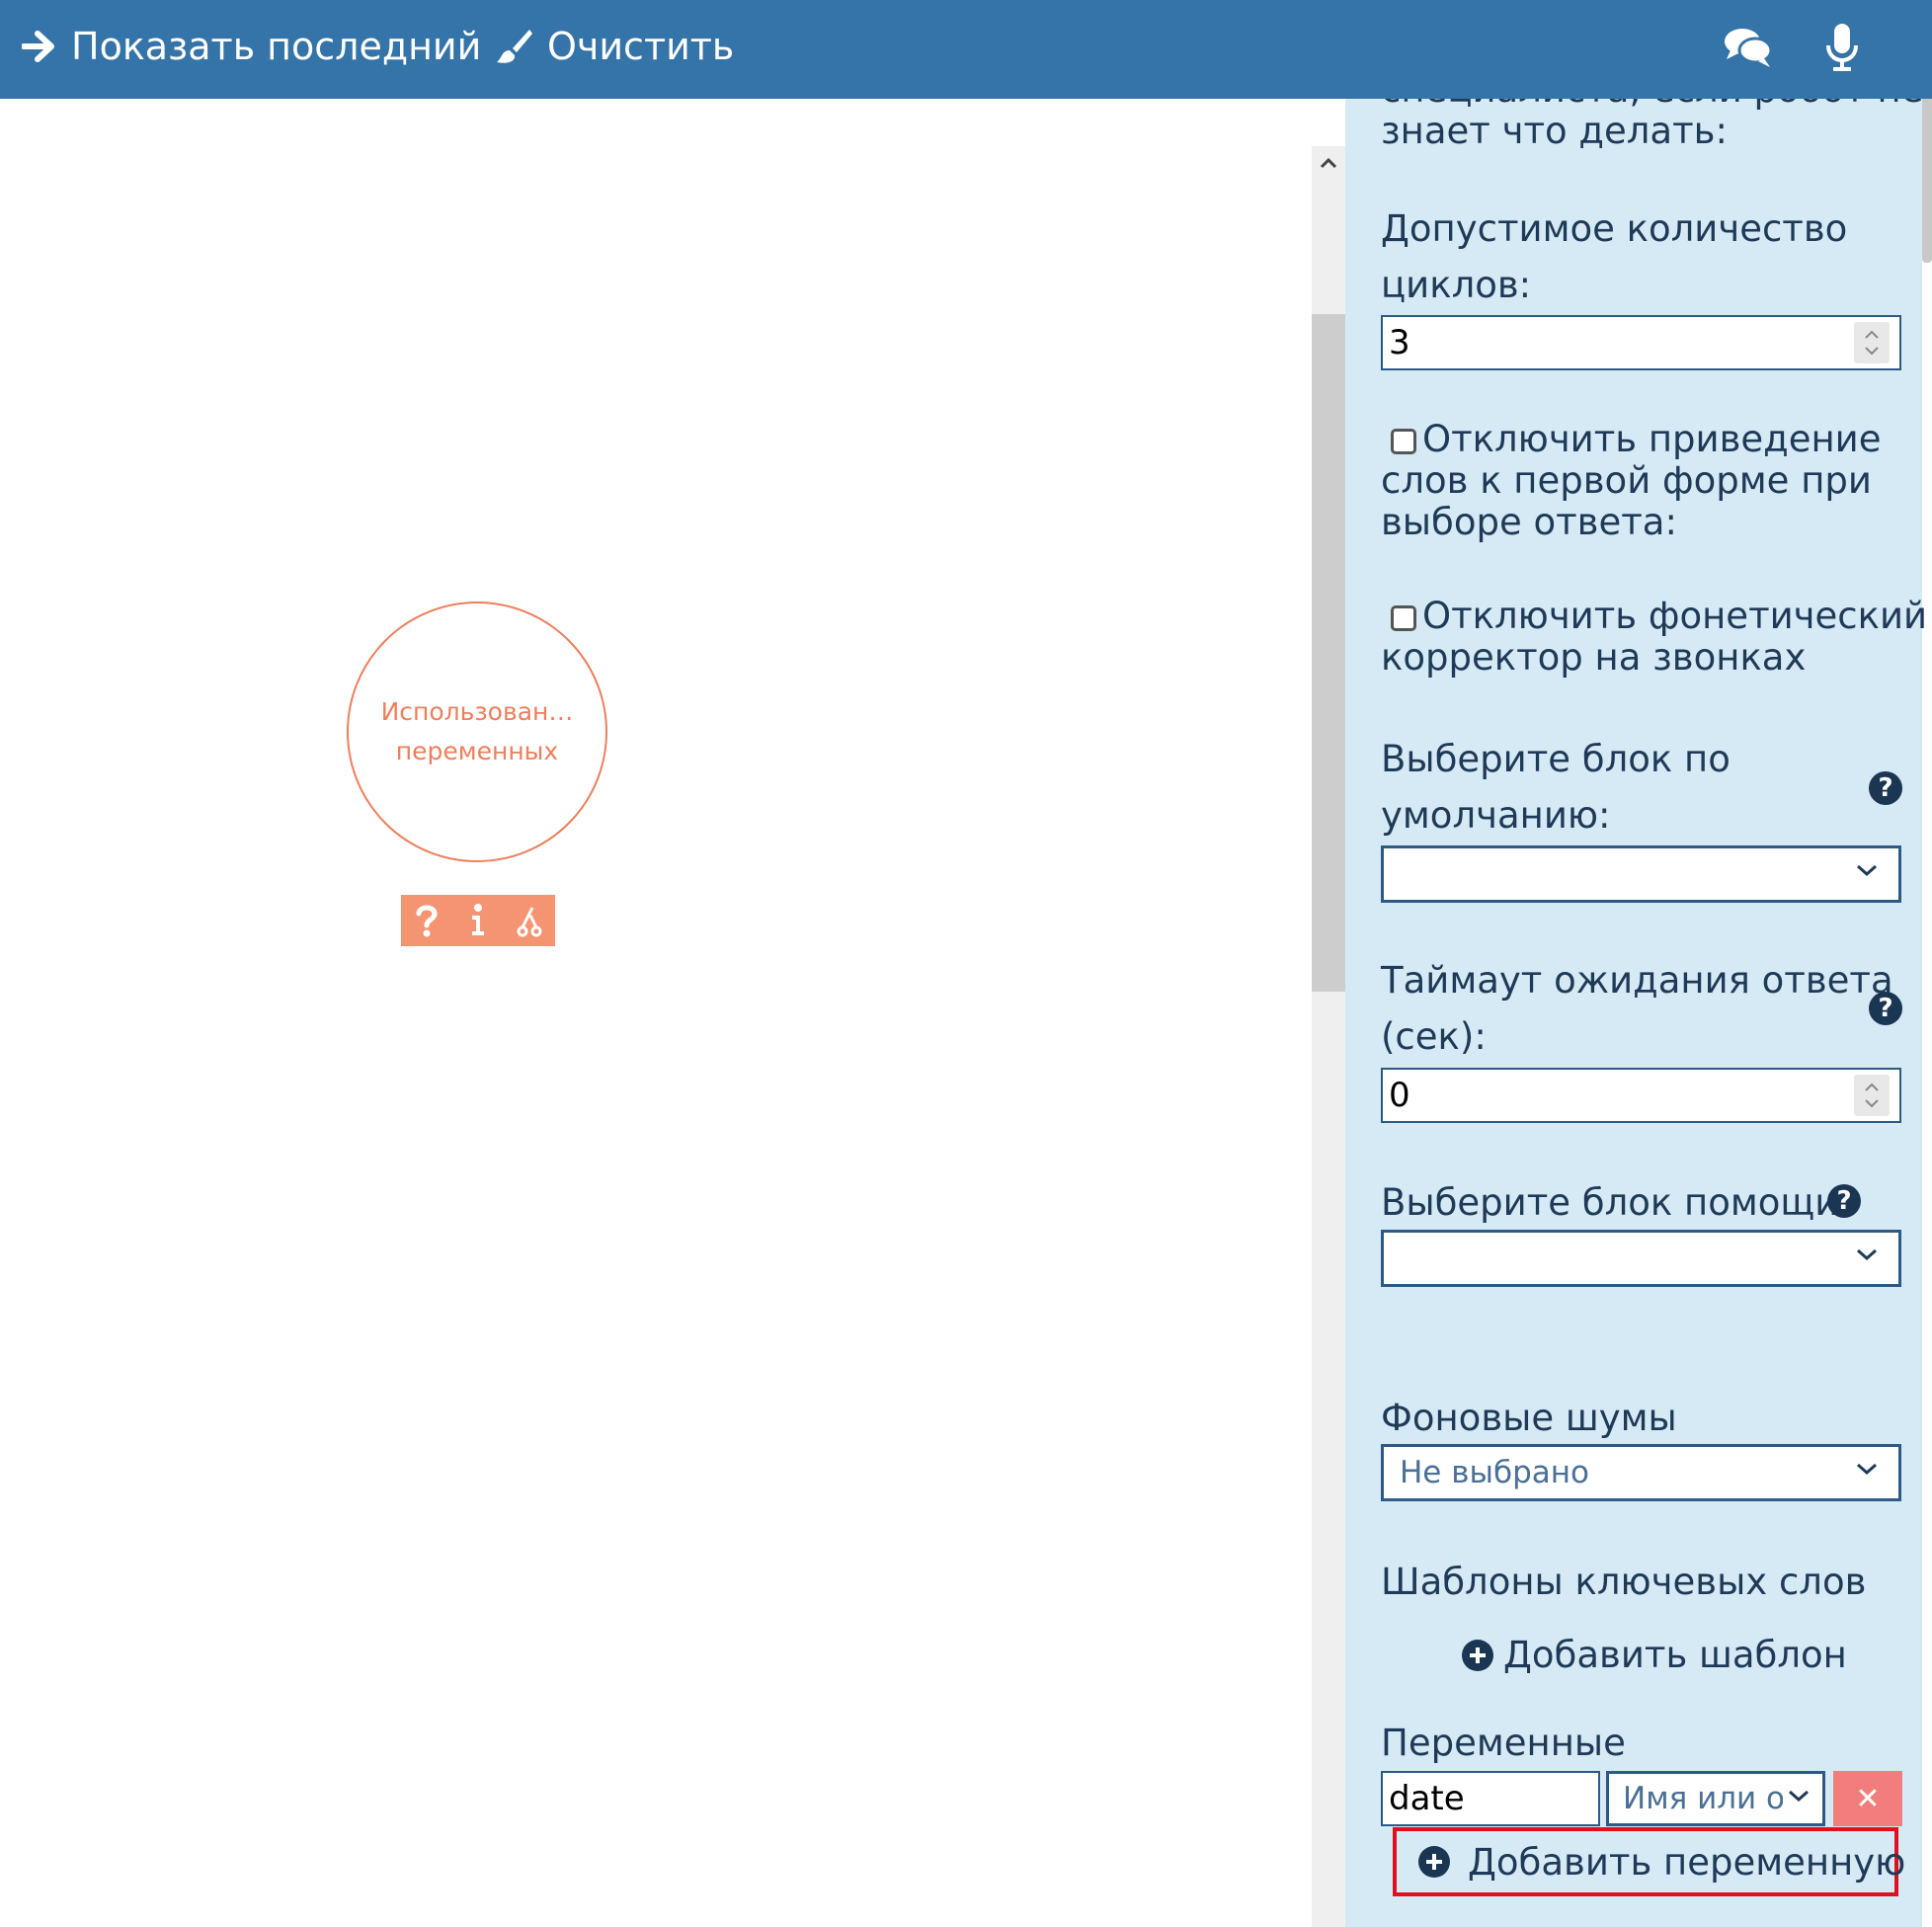 Image resolution: width=1932 pixels, height=1927 pixels. I want to click on timeout-label: Таймаут ожидания ответа (сек):, so click(1637, 1008).